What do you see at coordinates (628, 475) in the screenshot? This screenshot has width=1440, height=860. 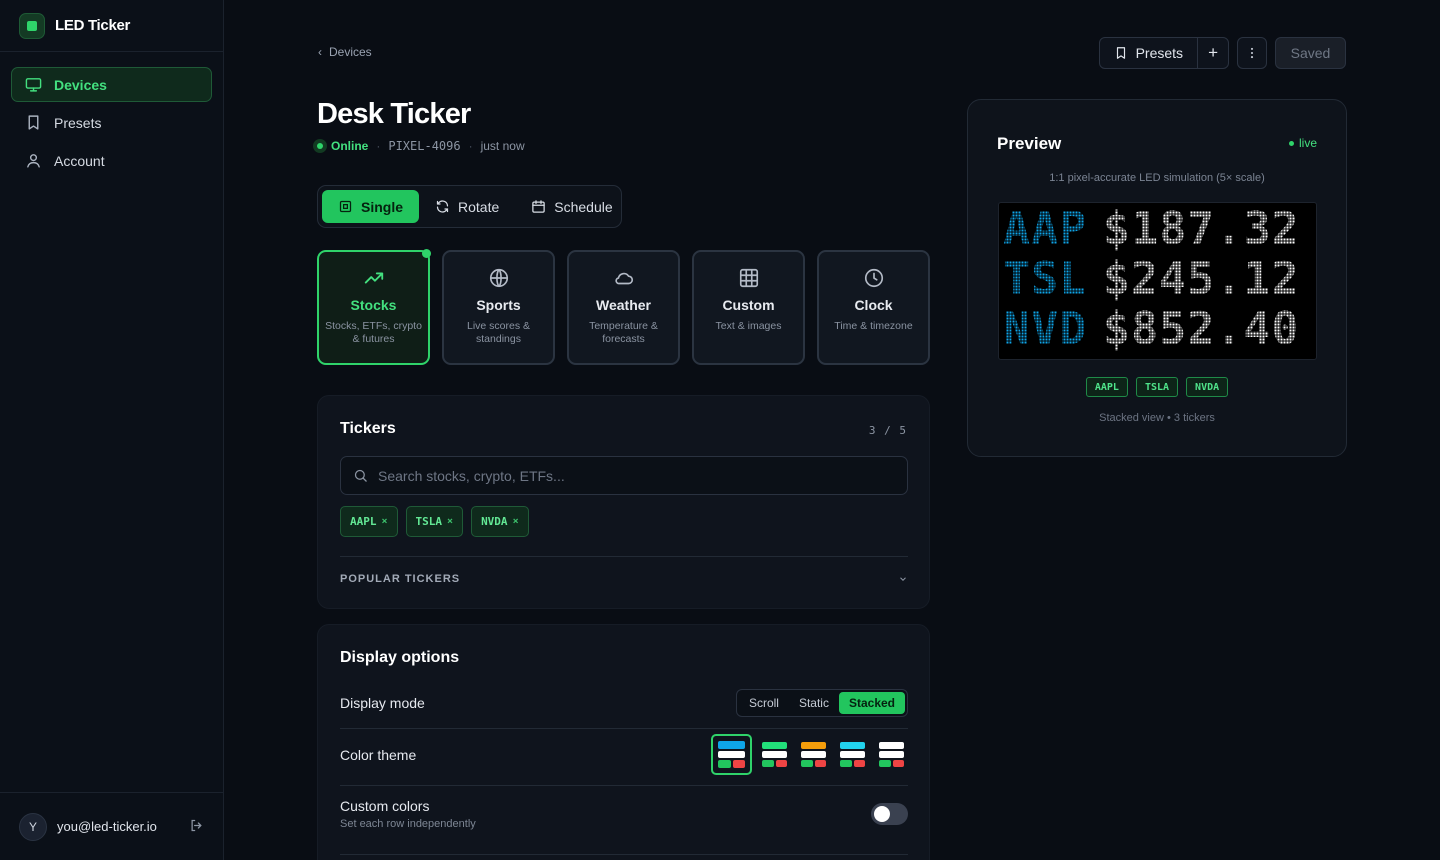 I see `search-input` at bounding box center [628, 475].